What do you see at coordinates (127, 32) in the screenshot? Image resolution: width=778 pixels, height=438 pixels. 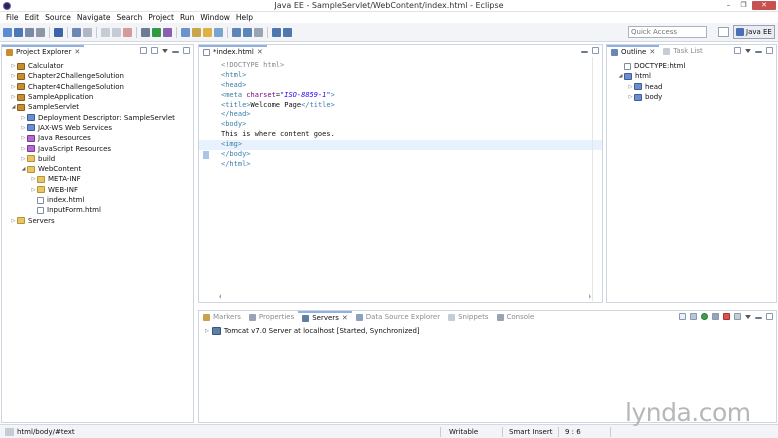 I see `terminate-icon` at bounding box center [127, 32].